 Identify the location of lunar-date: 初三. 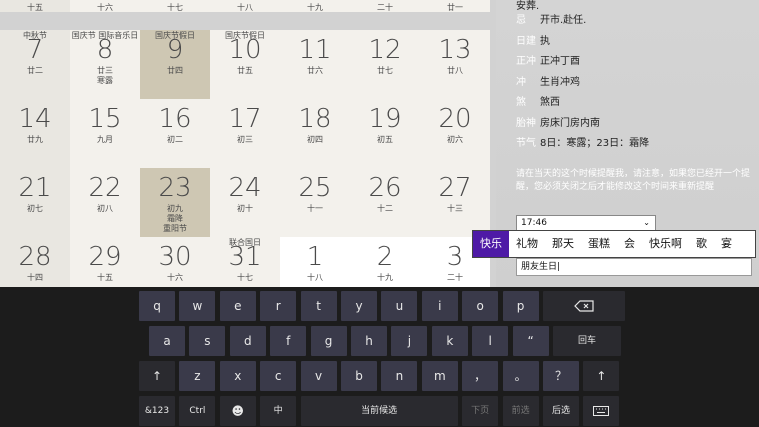
(245, 139).